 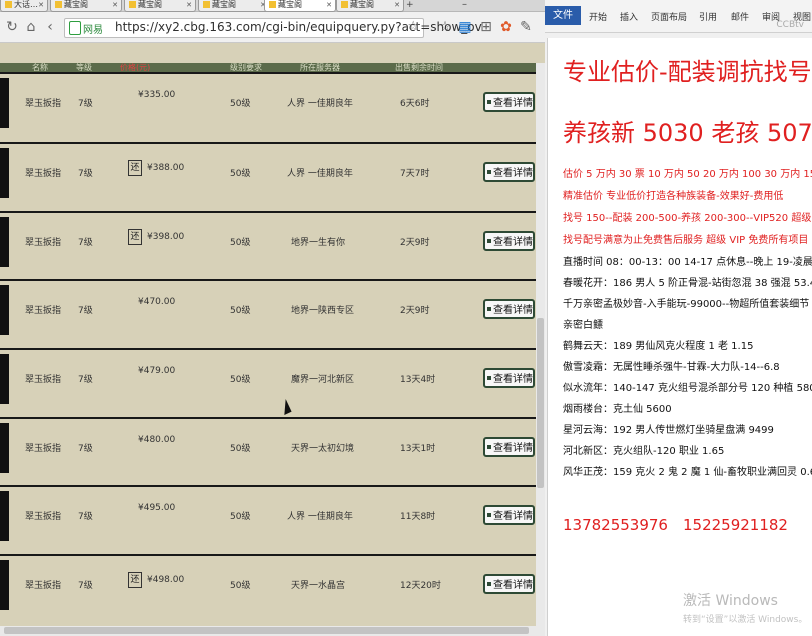 What do you see at coordinates (166, 580) in the screenshot?
I see `item-price: ¥498.00` at bounding box center [166, 580].